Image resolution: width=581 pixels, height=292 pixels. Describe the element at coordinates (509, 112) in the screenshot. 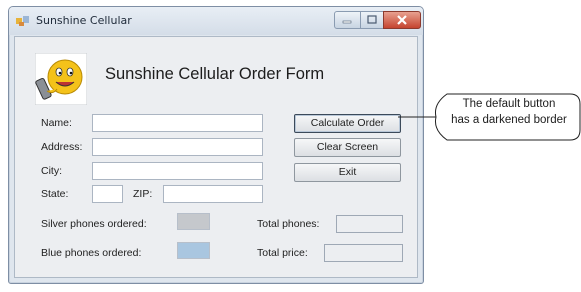

I see `callout-text: The default button has a darkened border` at that location.